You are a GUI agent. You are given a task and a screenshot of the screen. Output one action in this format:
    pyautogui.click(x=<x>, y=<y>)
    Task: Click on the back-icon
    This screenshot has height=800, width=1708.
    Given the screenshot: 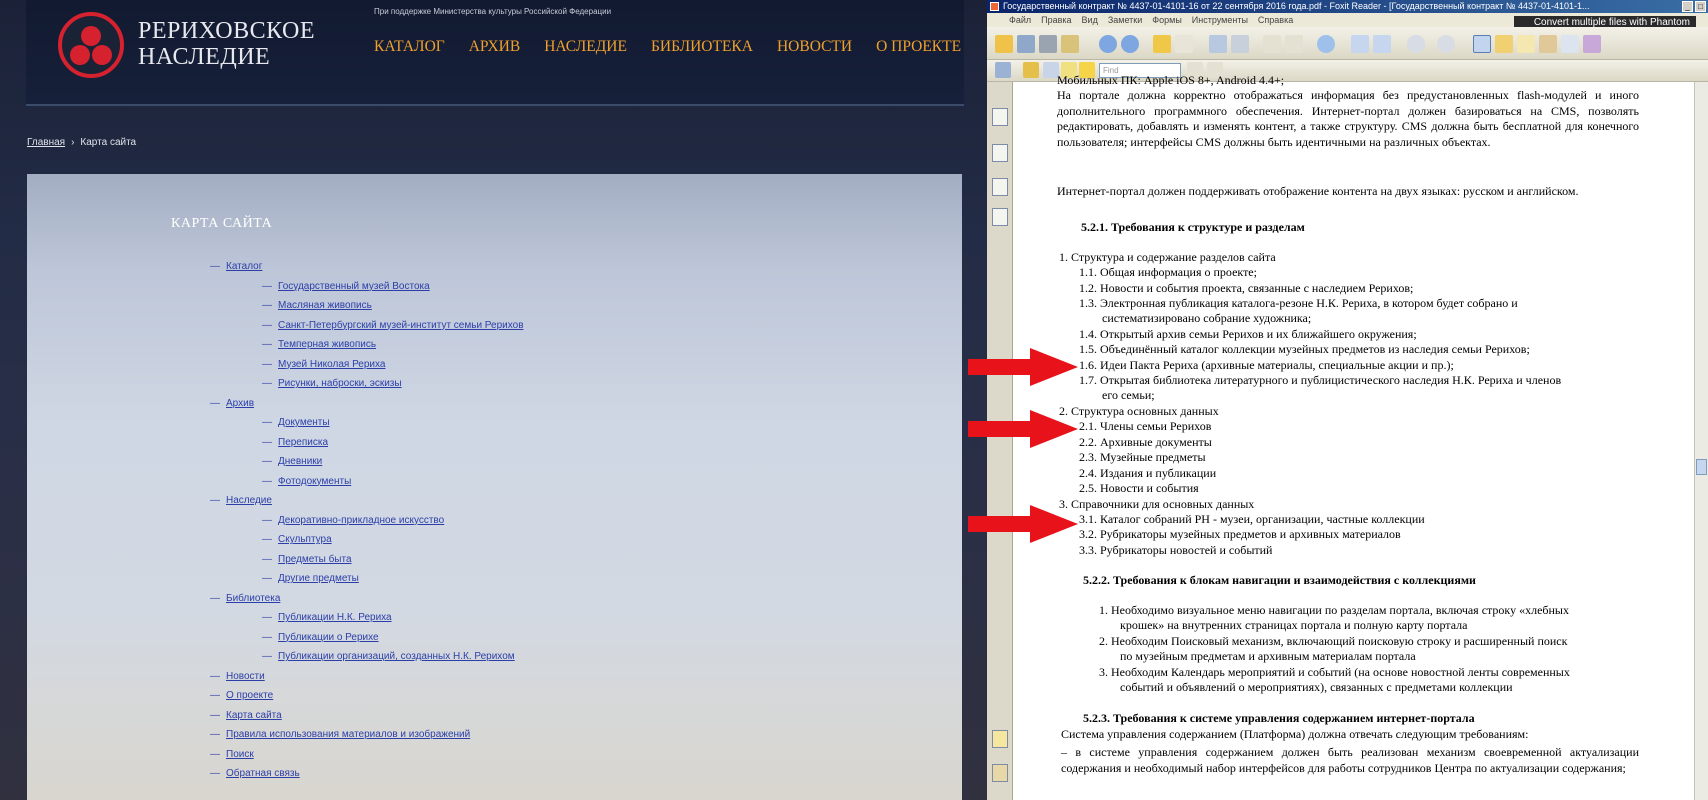 What is the action you would take?
    pyautogui.click(x=1162, y=44)
    